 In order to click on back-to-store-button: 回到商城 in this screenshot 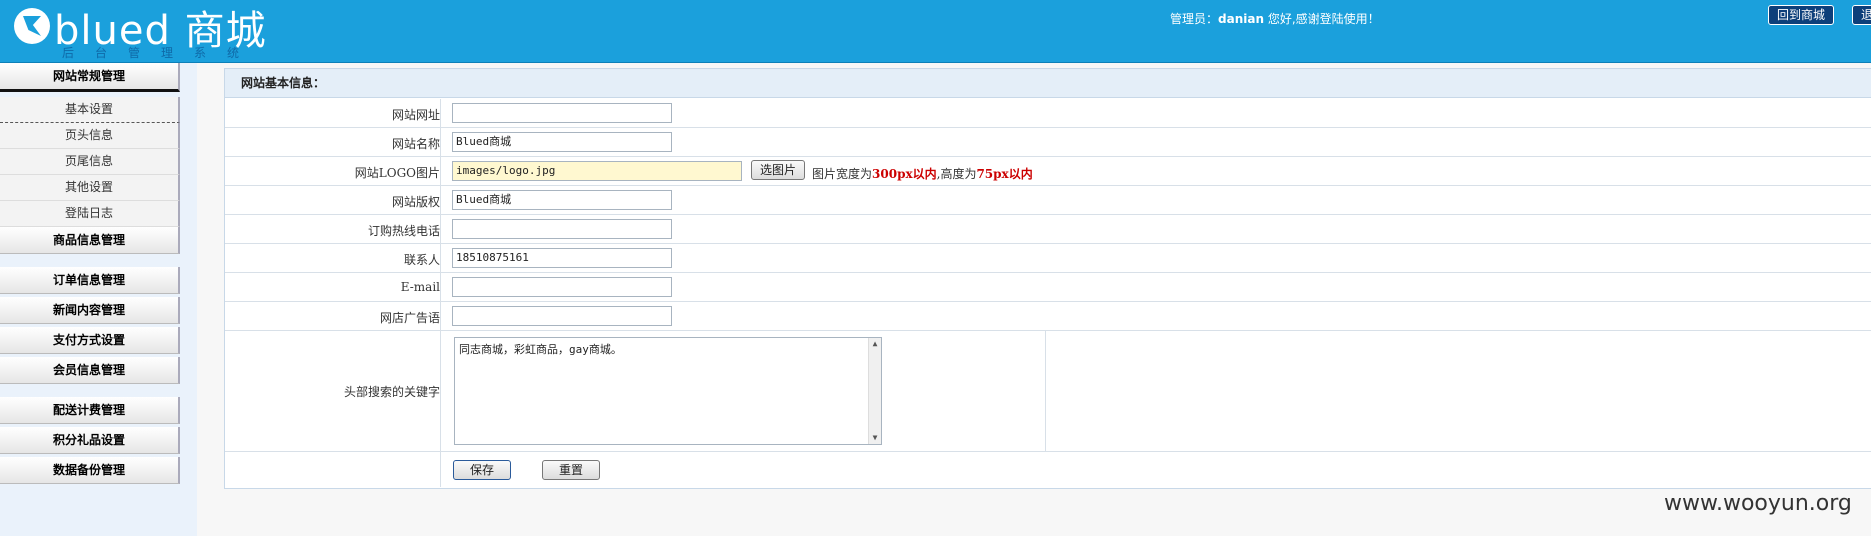, I will do `click(1801, 15)`.